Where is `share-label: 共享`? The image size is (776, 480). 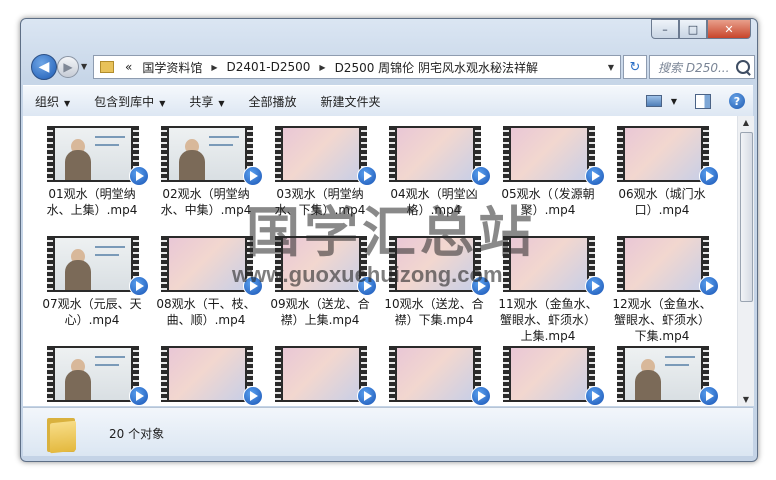 share-label: 共享 is located at coordinates (201, 101).